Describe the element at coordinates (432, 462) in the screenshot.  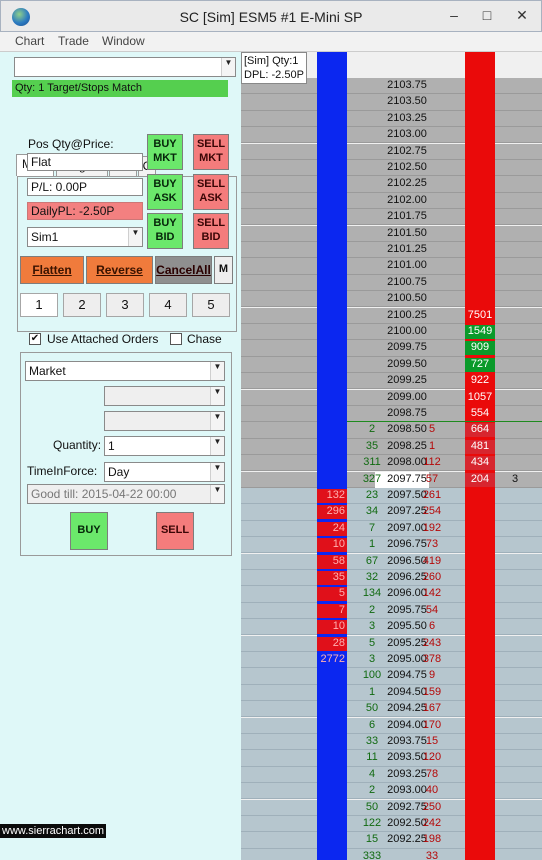
I see `ask-volume-cell: 112` at that location.